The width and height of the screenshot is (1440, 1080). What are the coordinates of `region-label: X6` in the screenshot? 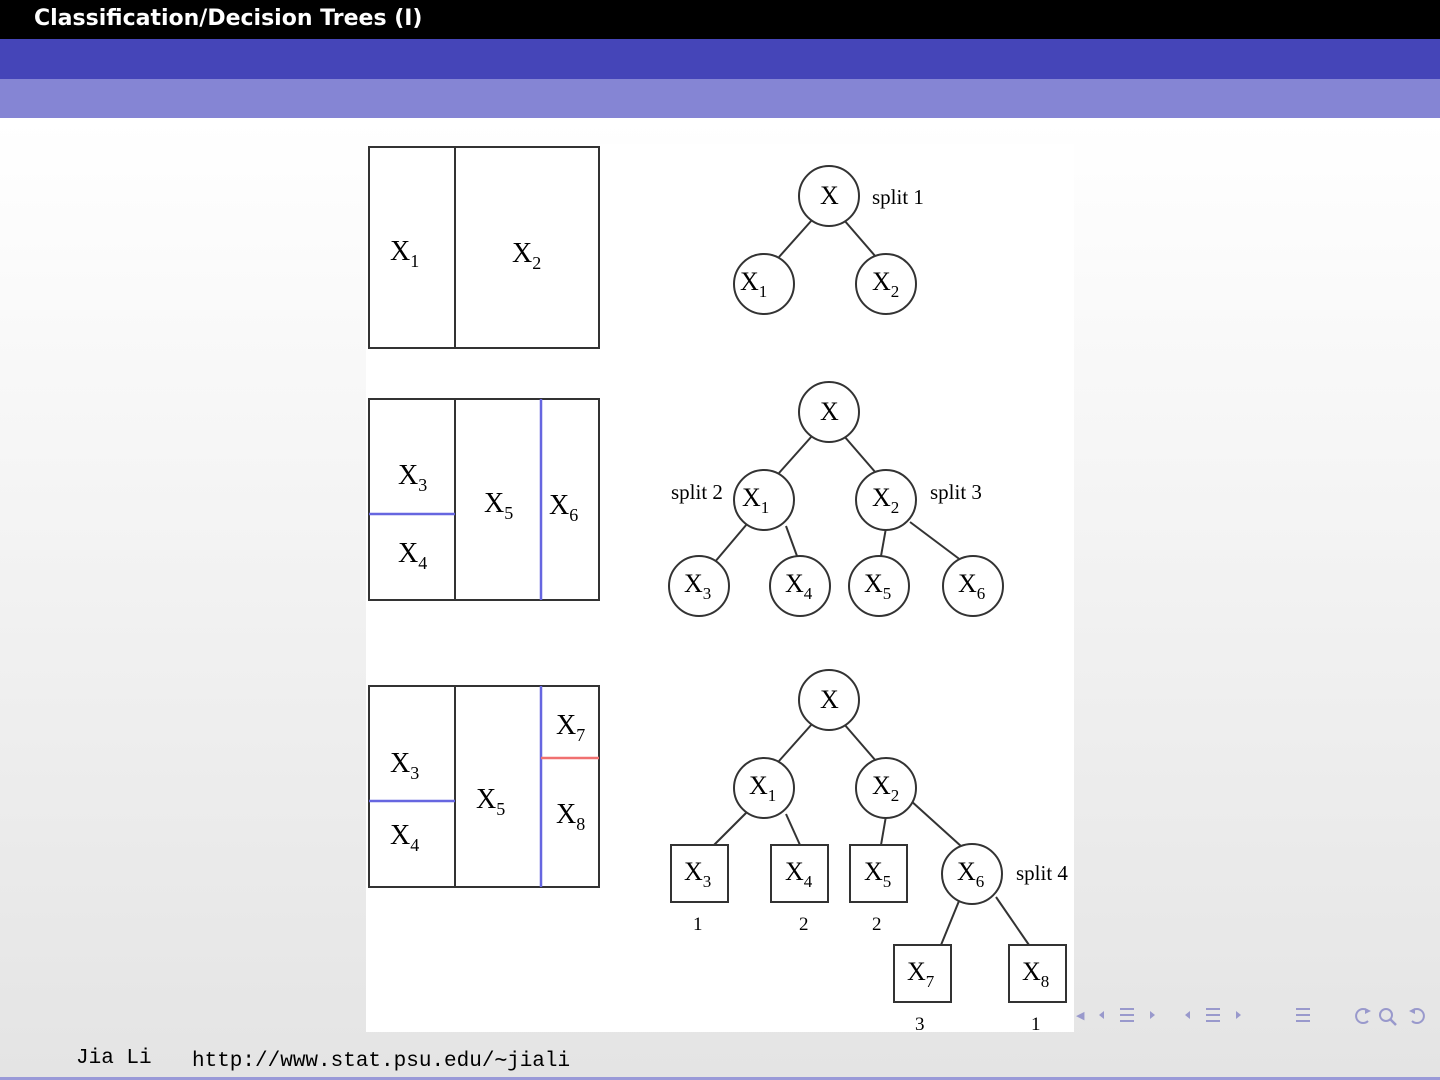 It's located at (563, 507).